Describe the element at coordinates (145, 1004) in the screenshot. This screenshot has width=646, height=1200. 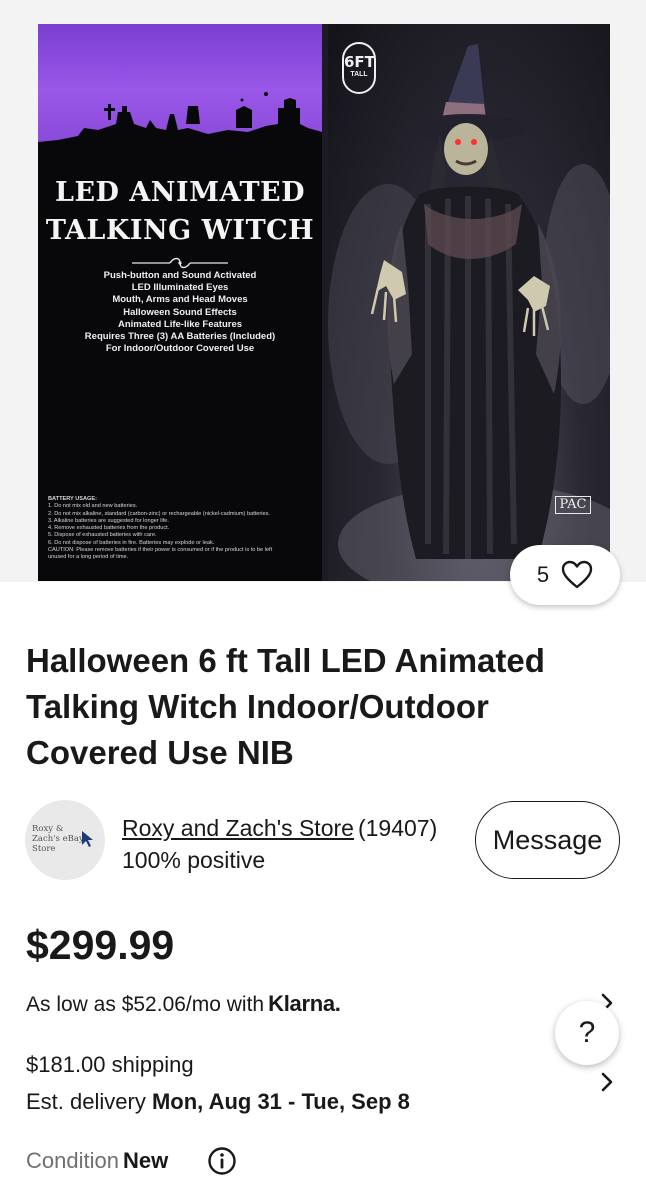
I see `installment-text: As low as $52.06/mo with` at that location.